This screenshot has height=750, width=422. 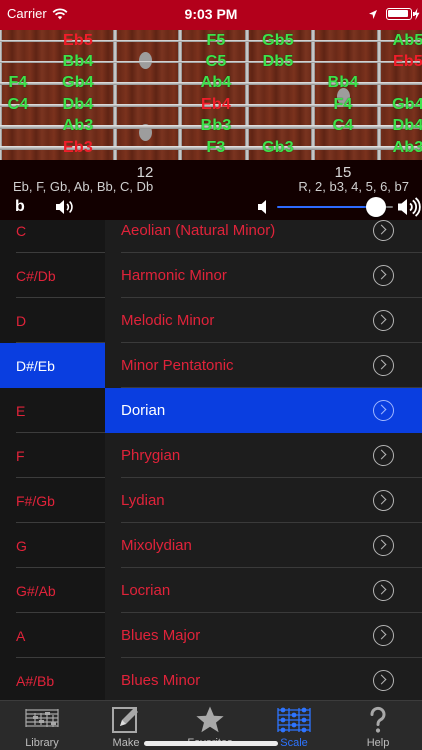 I want to click on scale-item: Phrygian, so click(x=263, y=455).